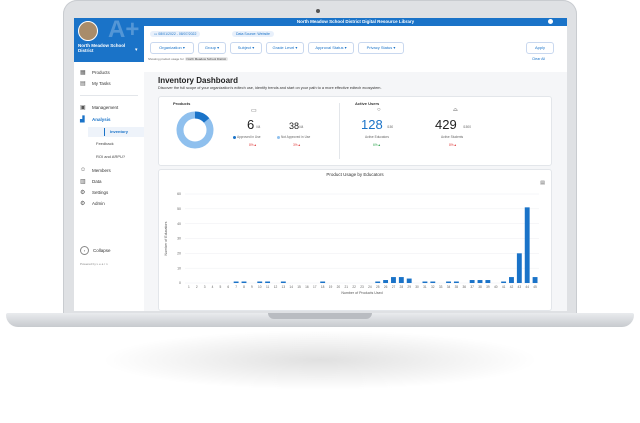 The image size is (640, 423). I want to click on x-tick-label: 27, so click(394, 287).